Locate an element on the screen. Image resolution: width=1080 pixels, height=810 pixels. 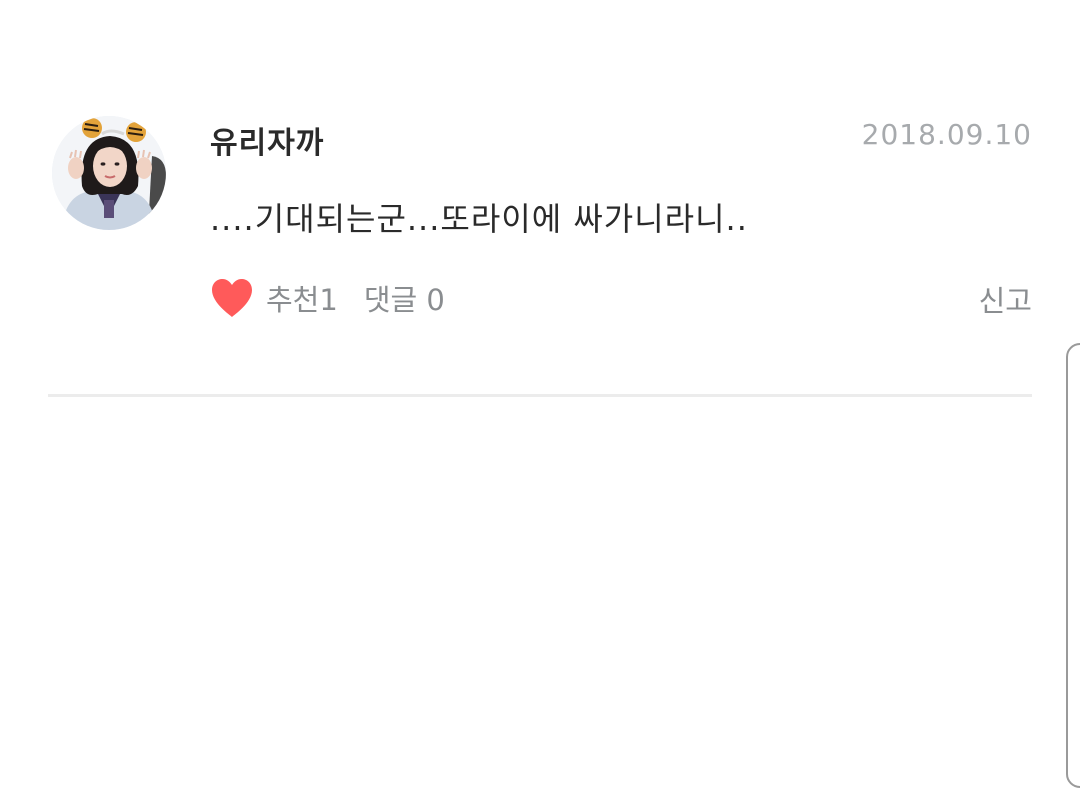
report-button: 신고 is located at coordinates (1005, 299).